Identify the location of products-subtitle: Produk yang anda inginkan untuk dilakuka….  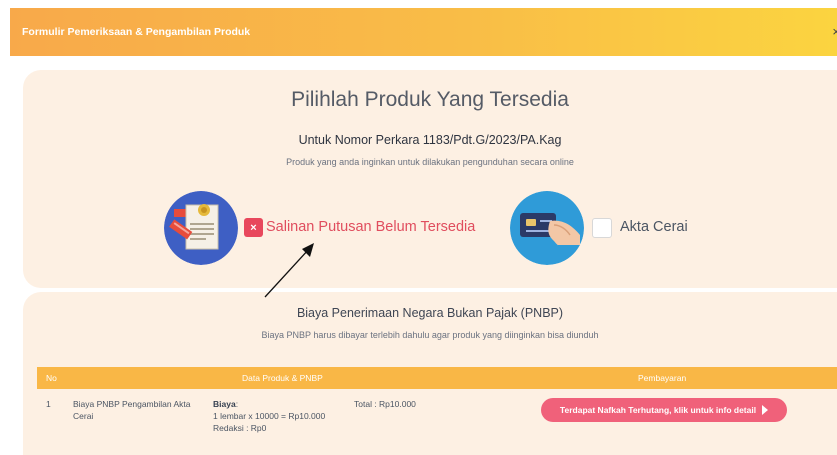
(430, 162).